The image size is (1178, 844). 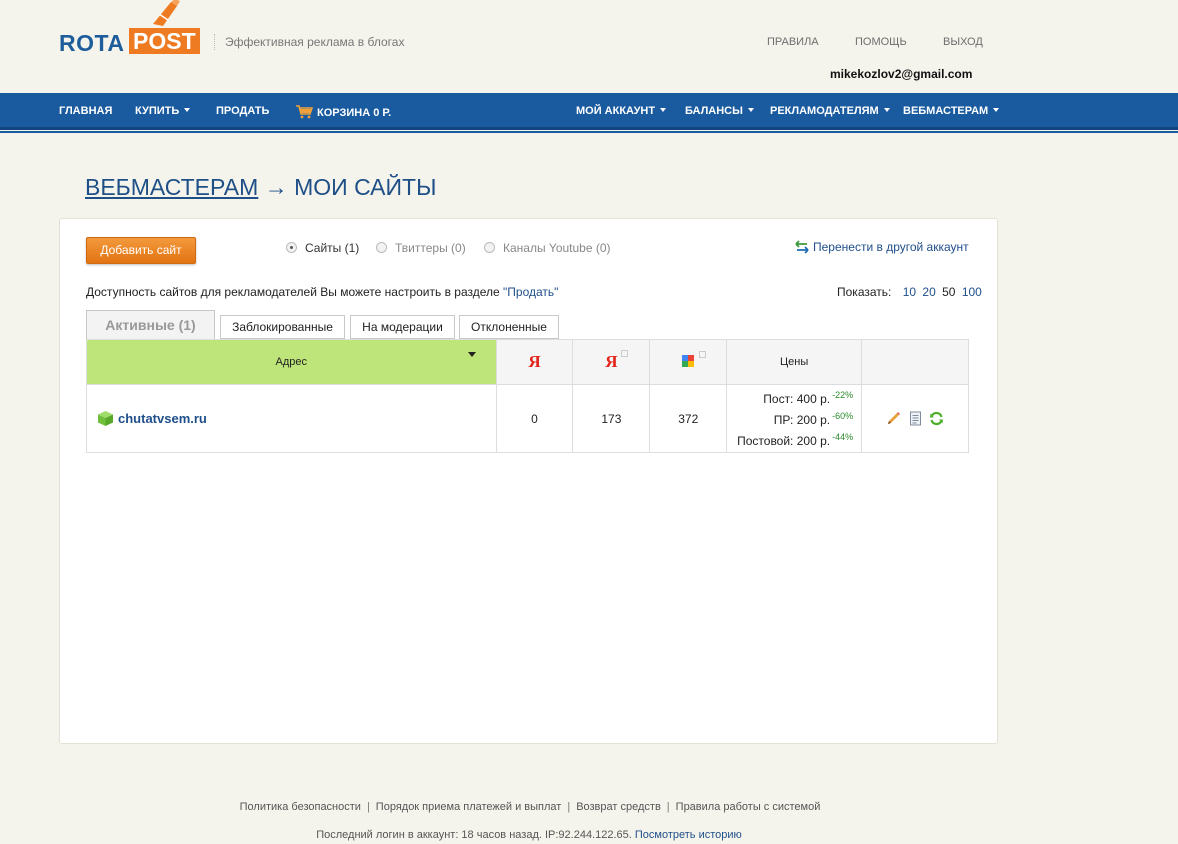 I want to click on price-postovoy: Постовой: 200 р. -44%, so click(x=790, y=439).